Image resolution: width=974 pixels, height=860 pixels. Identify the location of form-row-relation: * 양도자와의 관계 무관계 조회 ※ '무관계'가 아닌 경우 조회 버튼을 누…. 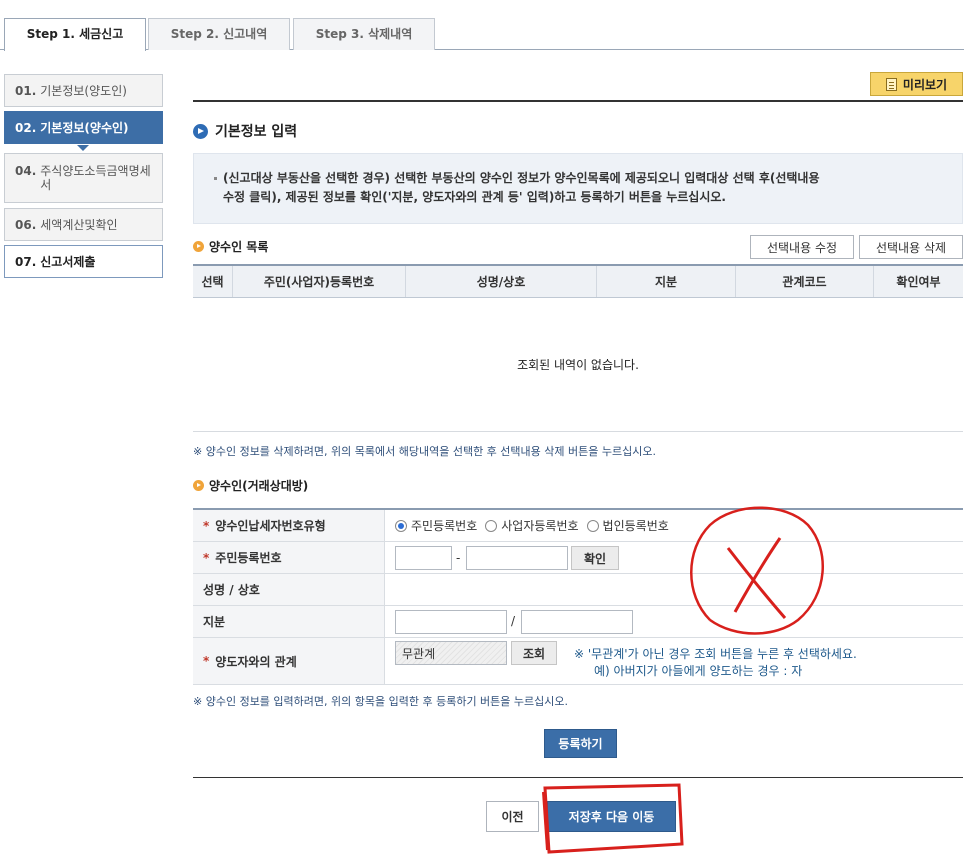
(578, 661).